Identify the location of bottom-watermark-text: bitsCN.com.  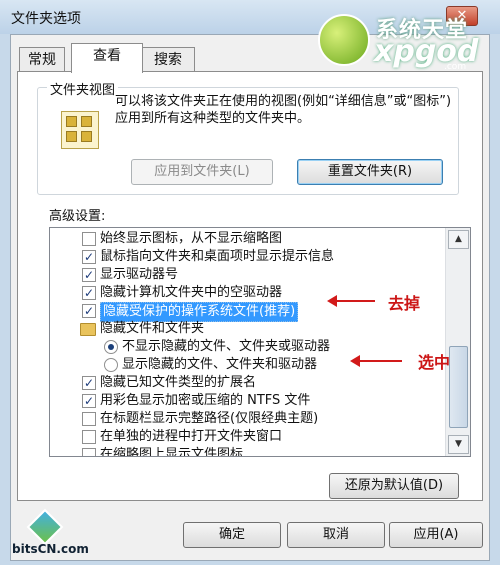
(50, 549).